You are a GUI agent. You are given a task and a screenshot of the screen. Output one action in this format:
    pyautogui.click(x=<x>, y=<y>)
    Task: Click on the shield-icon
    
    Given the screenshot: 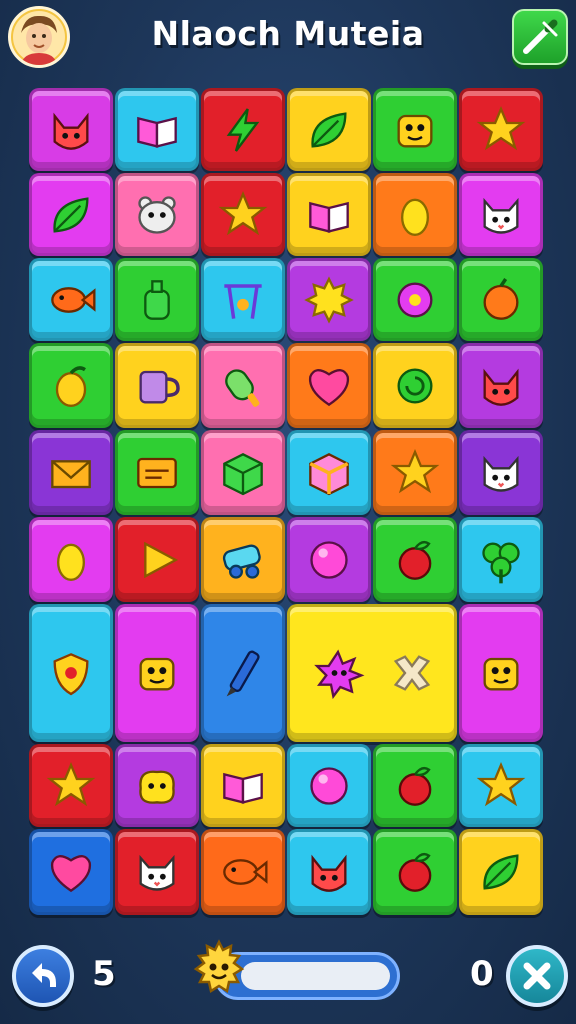 What is the action you would take?
    pyautogui.click(x=71, y=674)
    